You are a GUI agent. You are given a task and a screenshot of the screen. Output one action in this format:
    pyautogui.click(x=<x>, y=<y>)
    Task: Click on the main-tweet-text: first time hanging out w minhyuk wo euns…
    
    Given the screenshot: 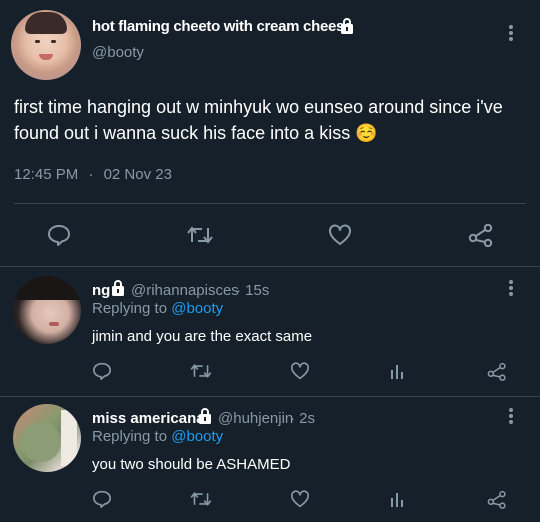 What is the action you would take?
    pyautogui.click(x=258, y=120)
    